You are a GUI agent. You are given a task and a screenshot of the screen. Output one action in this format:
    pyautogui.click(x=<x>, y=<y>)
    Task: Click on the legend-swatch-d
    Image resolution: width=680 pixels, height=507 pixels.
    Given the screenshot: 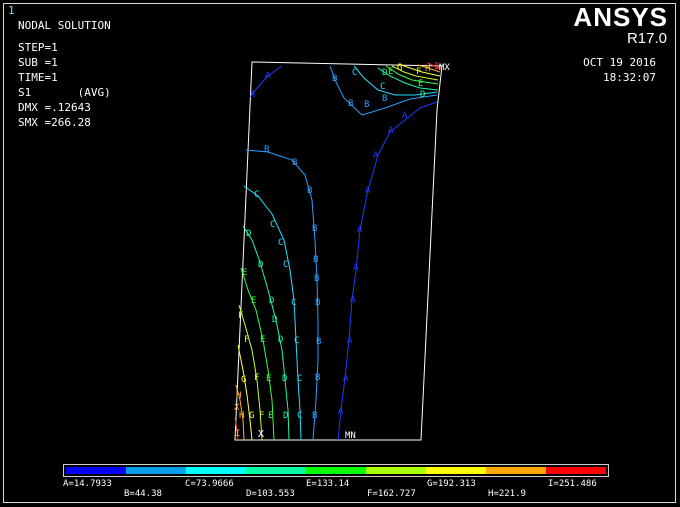 What is the action you would take?
    pyautogui.click(x=276, y=470)
    